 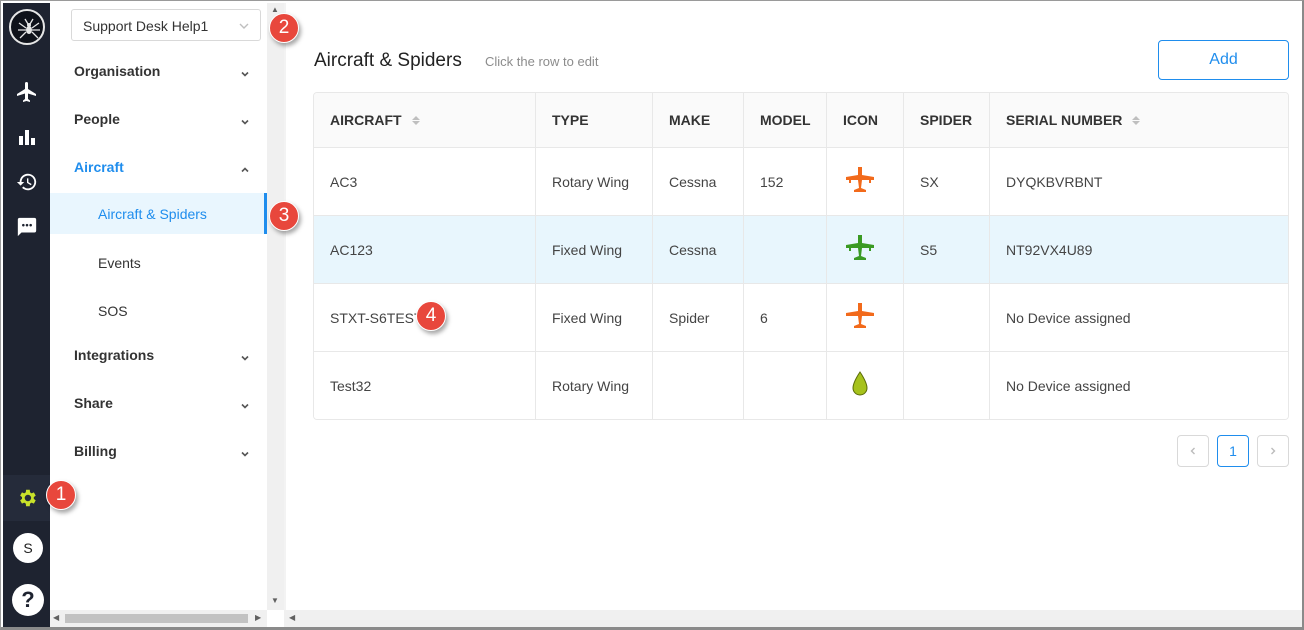 I want to click on pagination-next-button, so click(x=1273, y=451).